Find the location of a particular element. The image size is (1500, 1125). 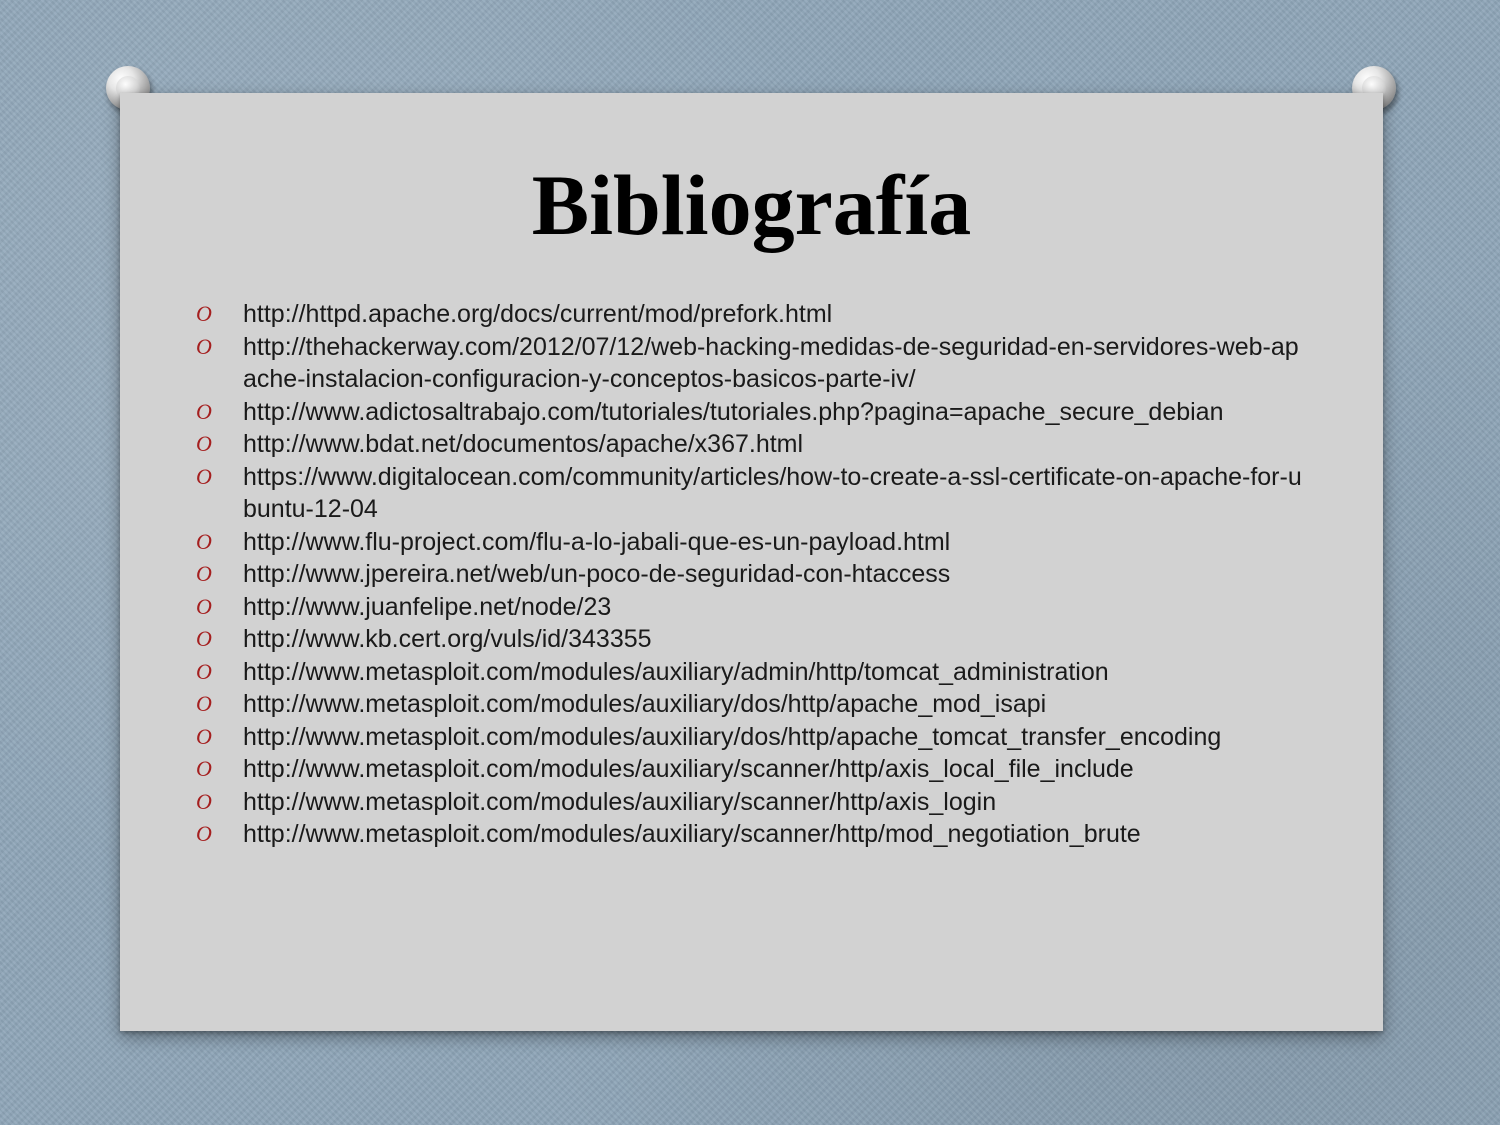

reference-item: Ohttp://www.juanfelipe.net/node/23 is located at coordinates (750, 607).